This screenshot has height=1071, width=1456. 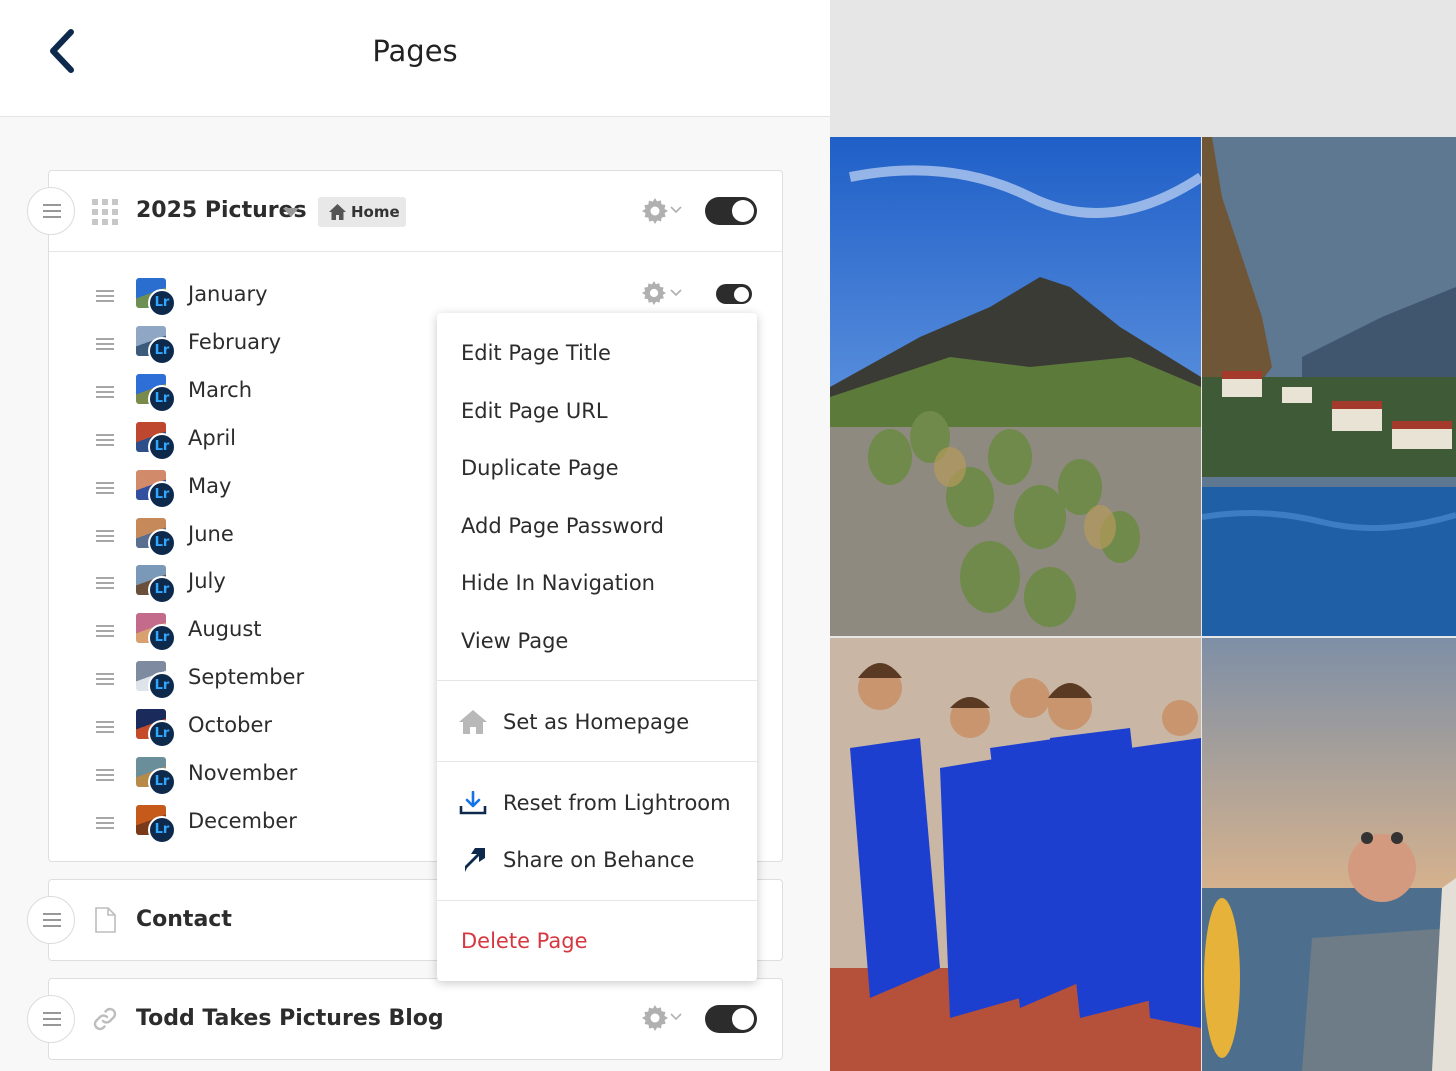 What do you see at coordinates (248, 584) in the screenshot?
I see `sub-page-row: Lr July` at bounding box center [248, 584].